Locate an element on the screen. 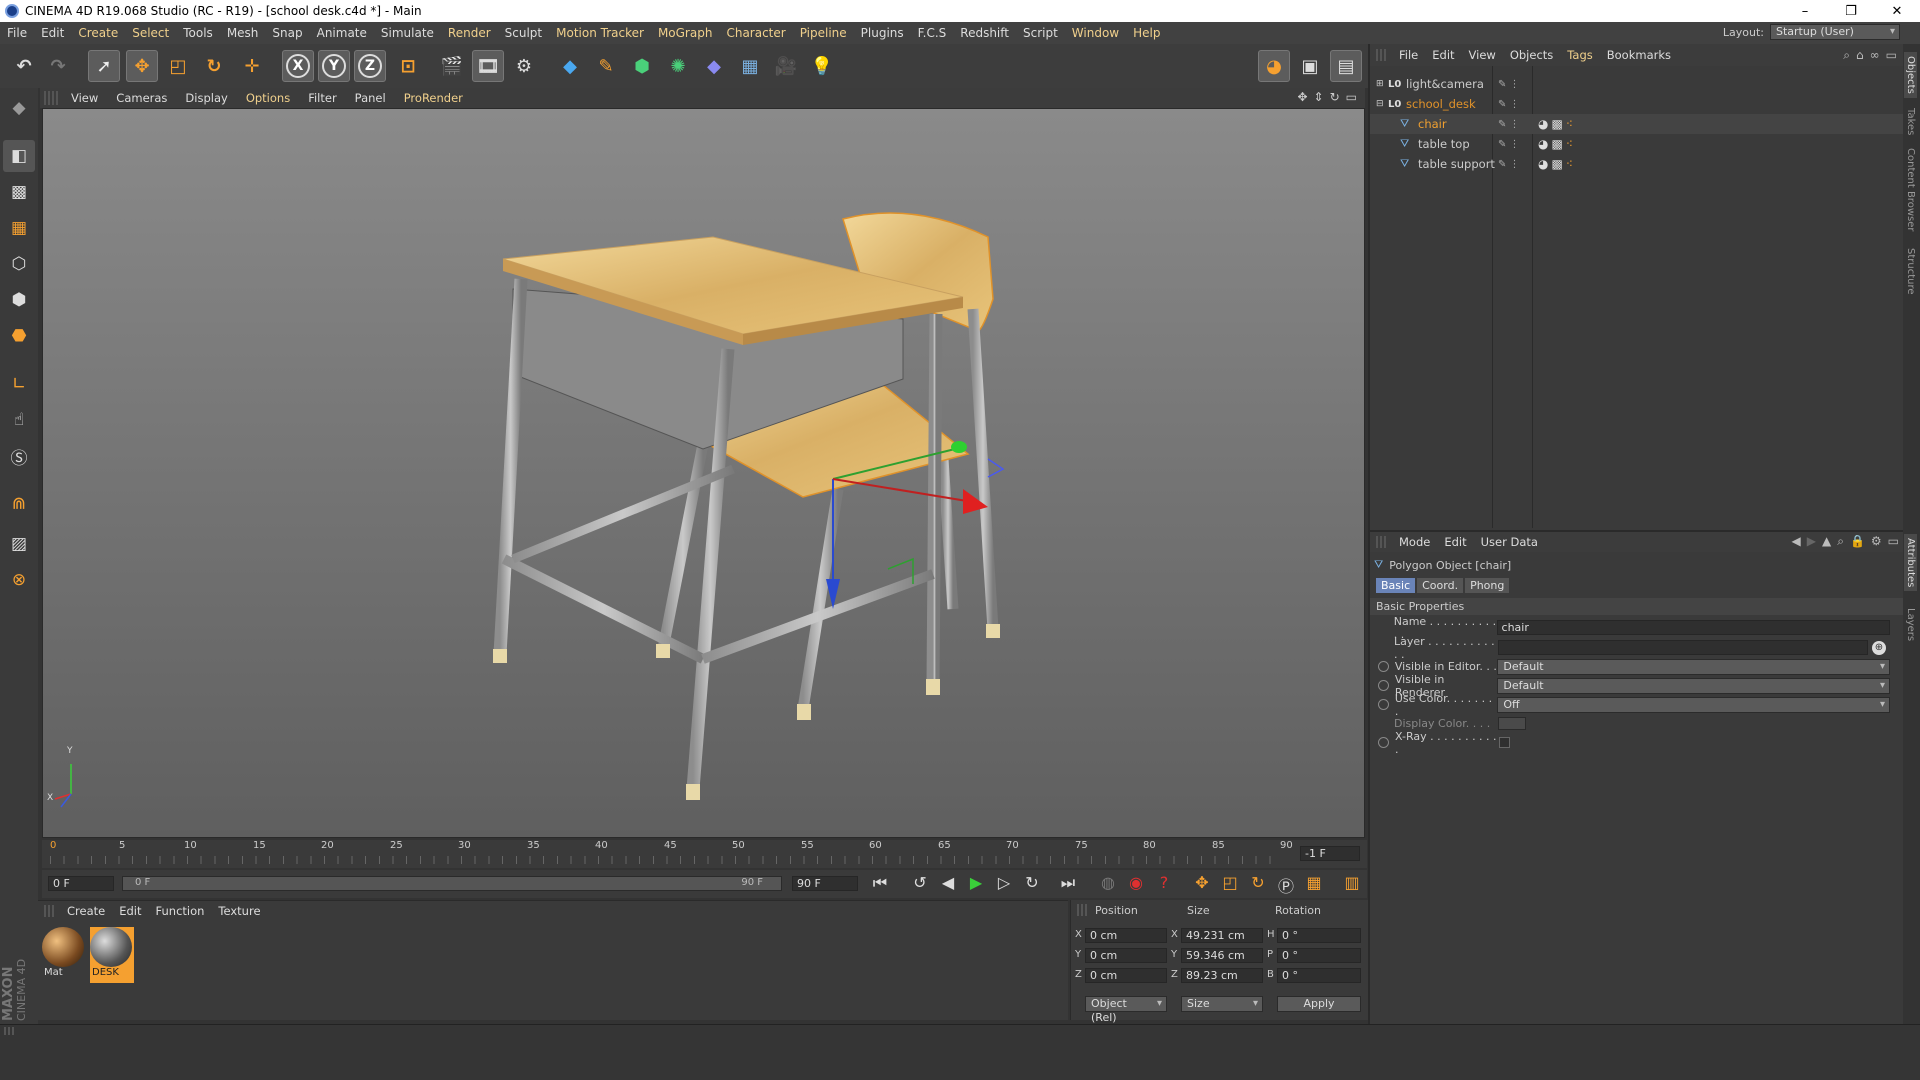 This screenshot has height=1080, width=1920. viewport-rotate-icon: ↻ is located at coordinates (1335, 97).